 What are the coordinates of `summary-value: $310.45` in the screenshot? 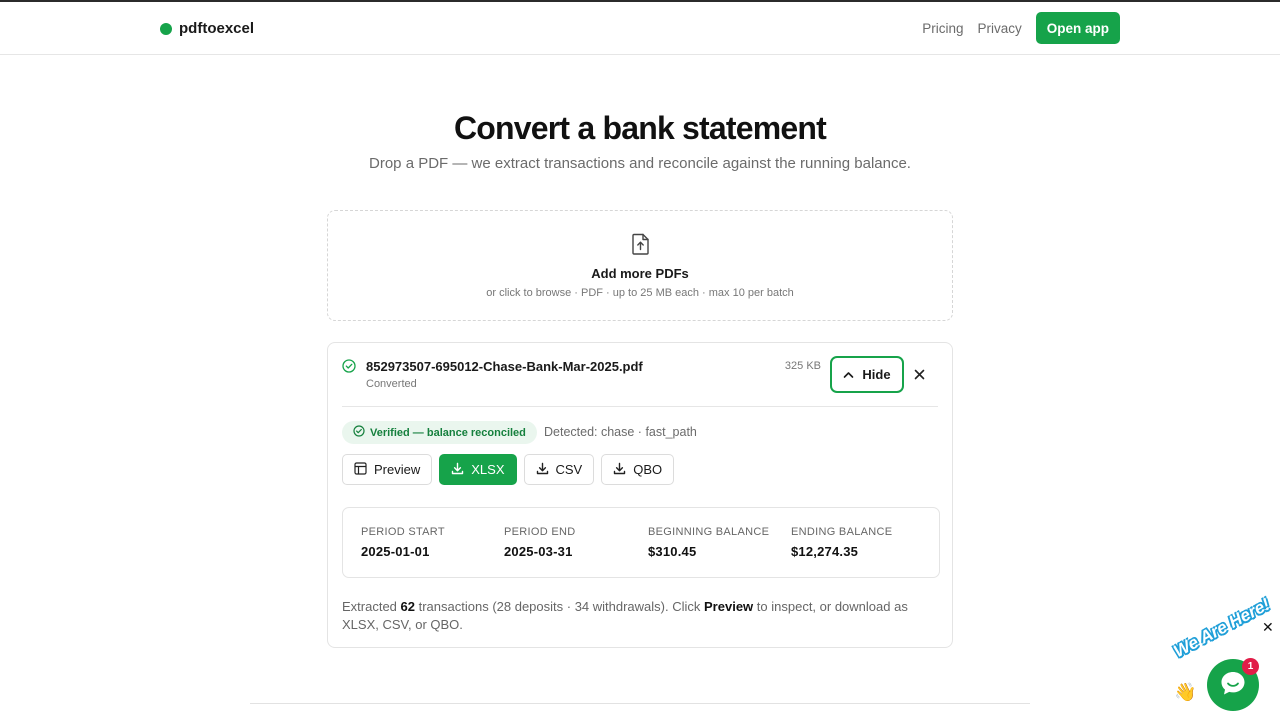 It's located at (672, 551).